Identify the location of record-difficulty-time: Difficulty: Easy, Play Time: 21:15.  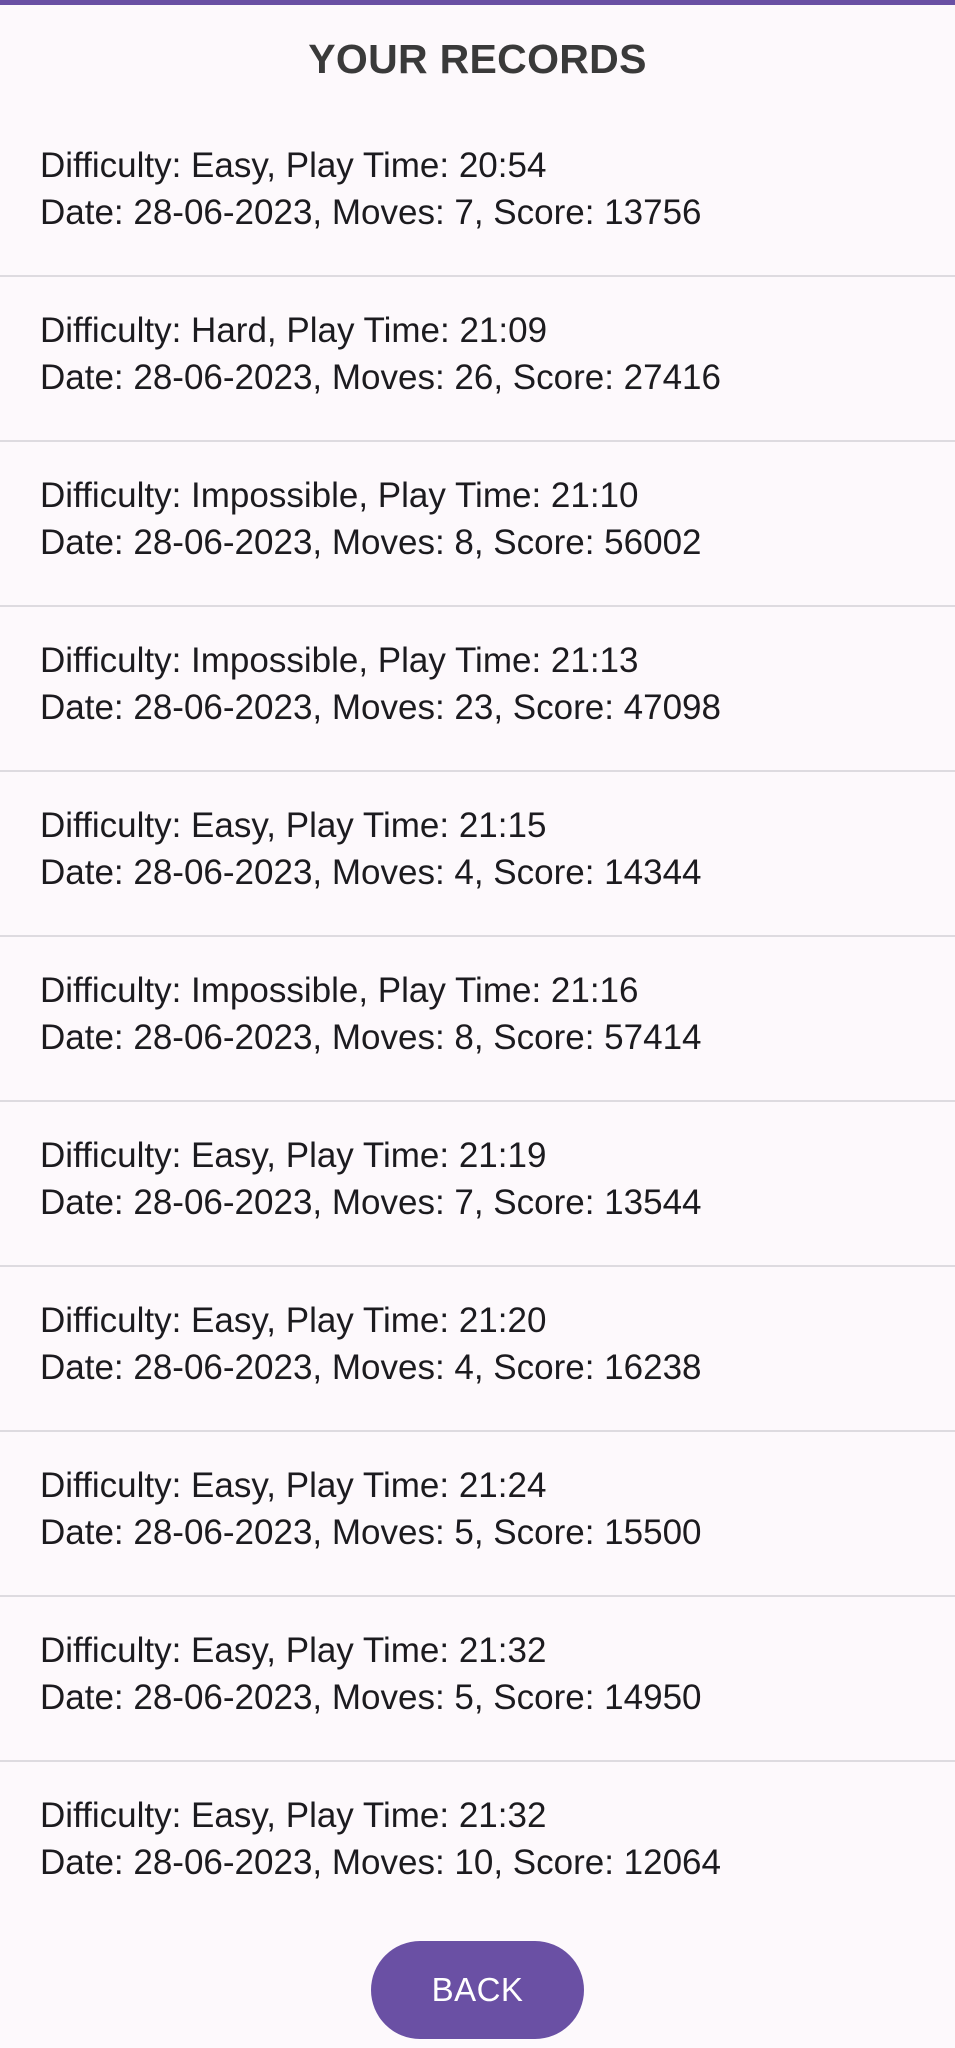
(293, 825).